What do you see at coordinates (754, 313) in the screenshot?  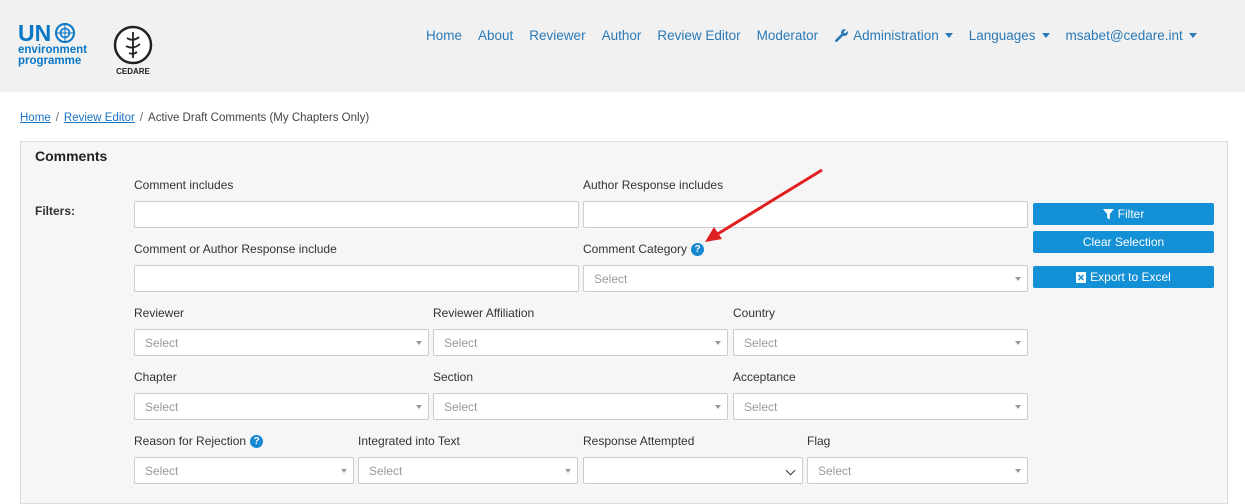 I see `country-label: Country` at bounding box center [754, 313].